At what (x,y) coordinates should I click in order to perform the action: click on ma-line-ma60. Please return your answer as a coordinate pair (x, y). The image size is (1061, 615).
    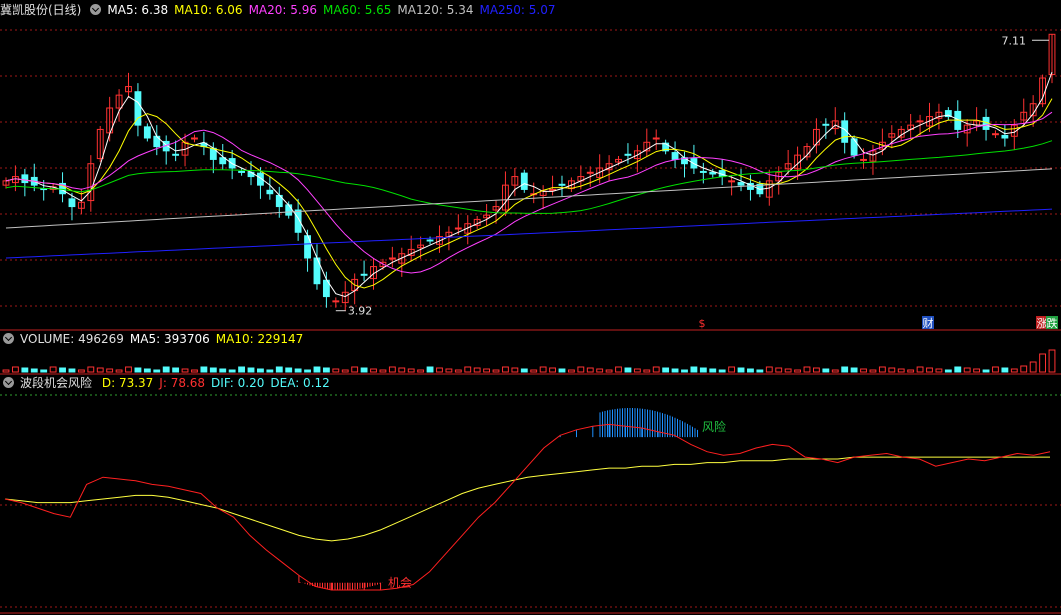
    Looking at the image, I should click on (529, 177).